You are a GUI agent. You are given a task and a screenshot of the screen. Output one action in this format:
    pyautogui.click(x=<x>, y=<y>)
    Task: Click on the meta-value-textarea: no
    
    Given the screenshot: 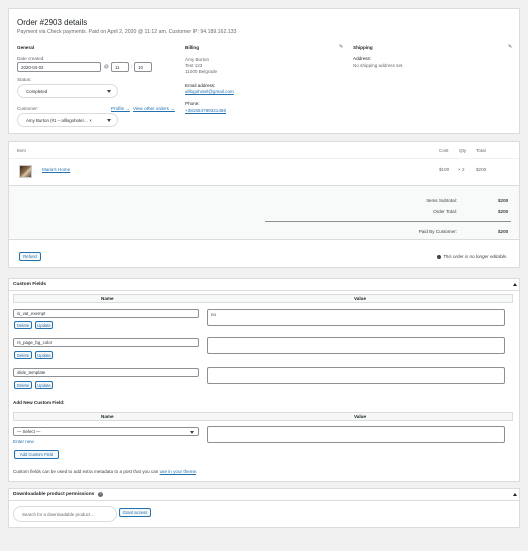 What is the action you would take?
    pyautogui.click(x=356, y=317)
    